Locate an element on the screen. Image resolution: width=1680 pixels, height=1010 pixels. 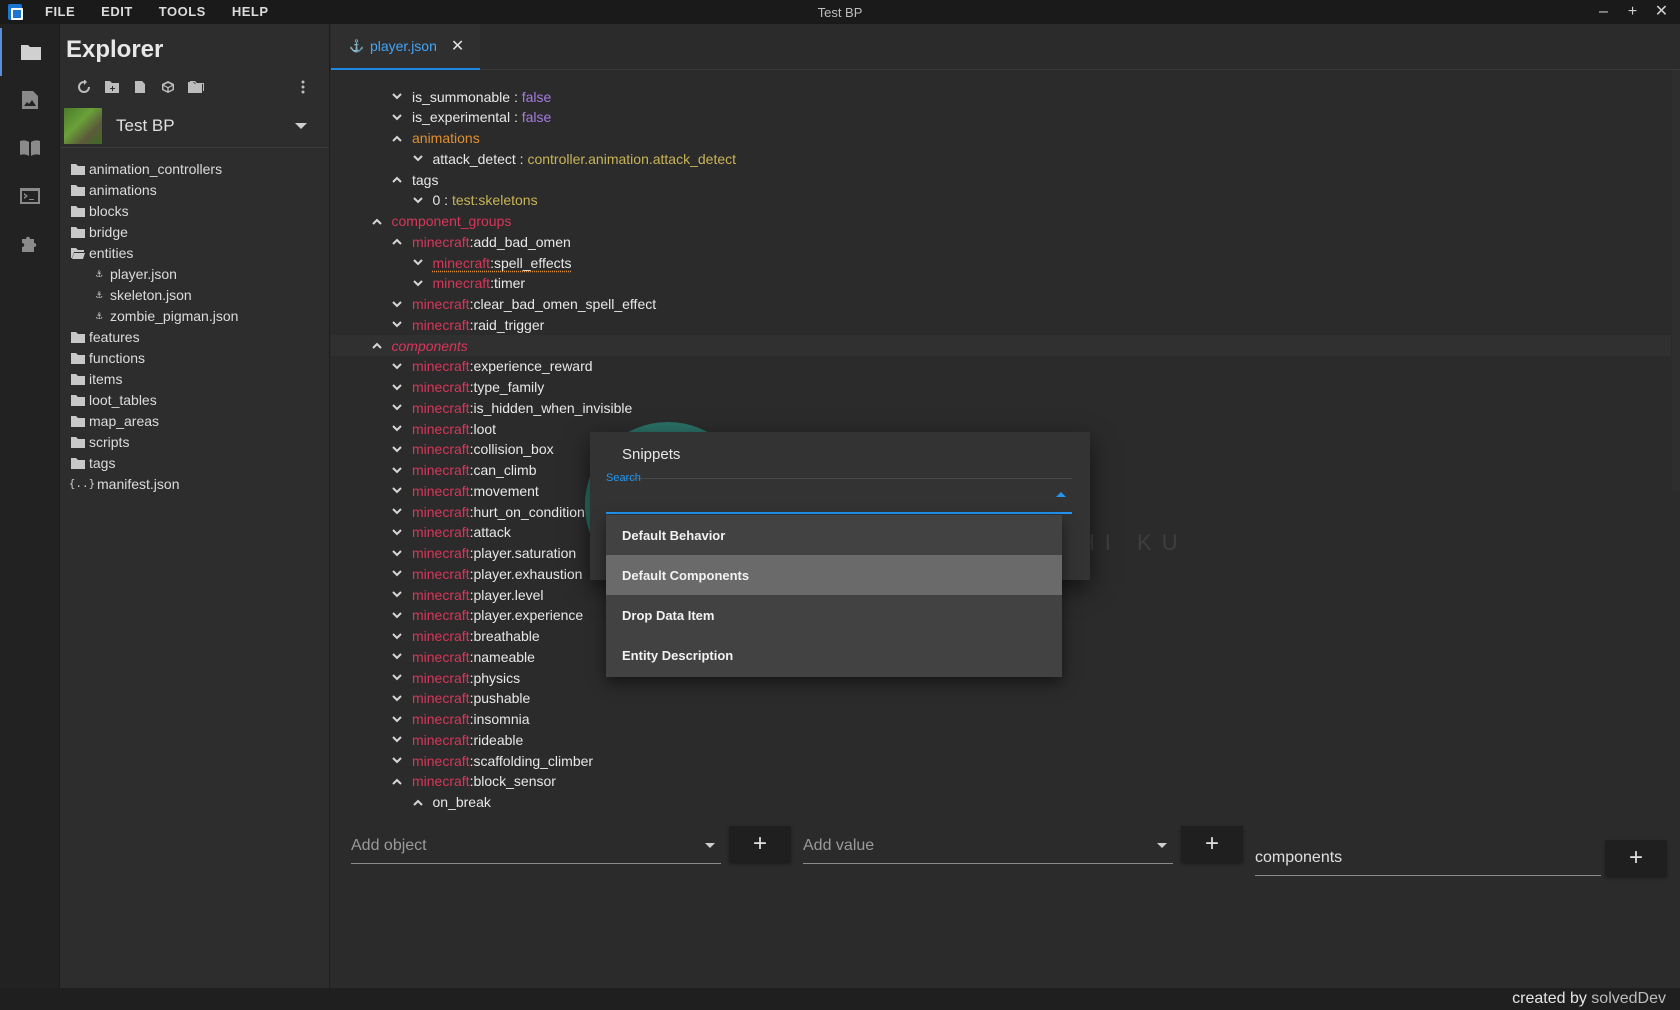
json-node: minecraft:add_bad_omen is located at coordinates (1001, 241).